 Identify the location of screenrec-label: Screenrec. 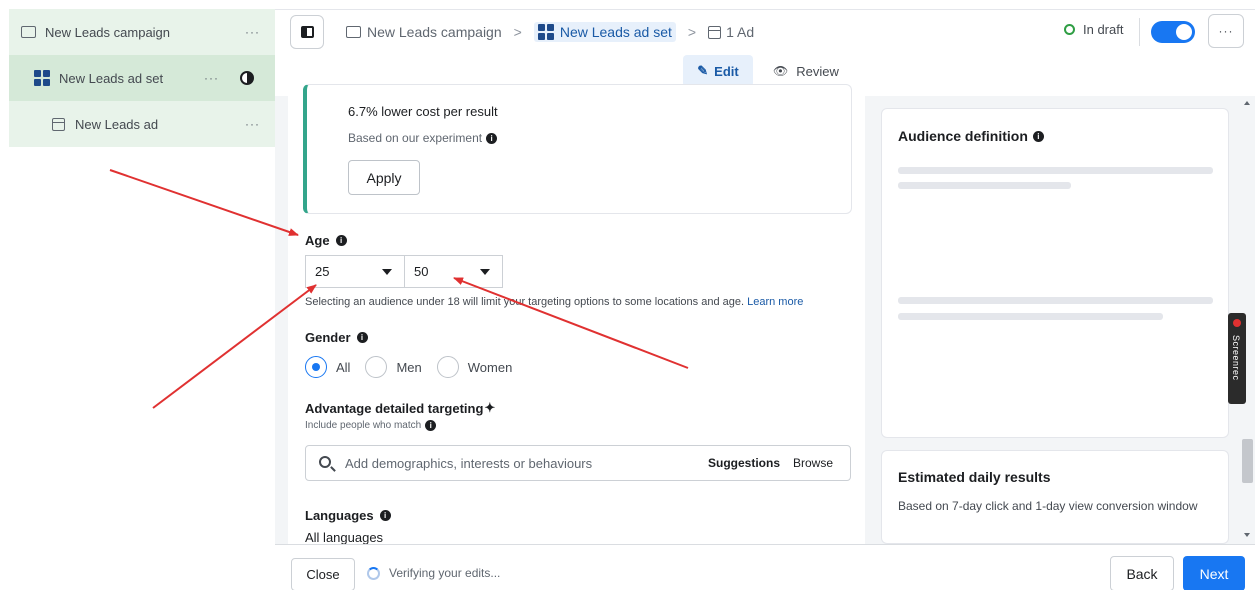
(1236, 358).